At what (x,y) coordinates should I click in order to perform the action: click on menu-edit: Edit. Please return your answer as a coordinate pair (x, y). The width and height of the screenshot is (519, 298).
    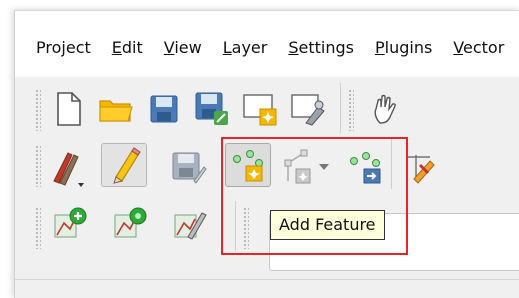
    Looking at the image, I should click on (127, 47).